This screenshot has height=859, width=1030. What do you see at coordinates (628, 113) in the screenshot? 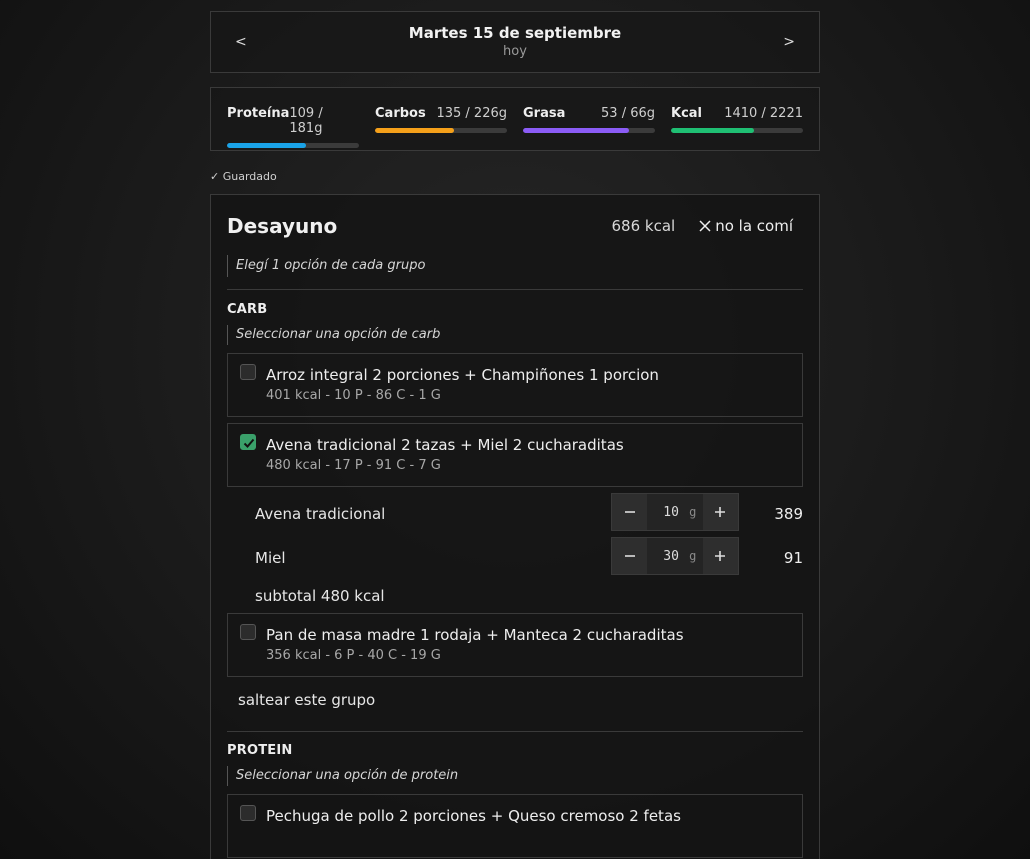
I see `macro-value: 53 / 66g` at bounding box center [628, 113].